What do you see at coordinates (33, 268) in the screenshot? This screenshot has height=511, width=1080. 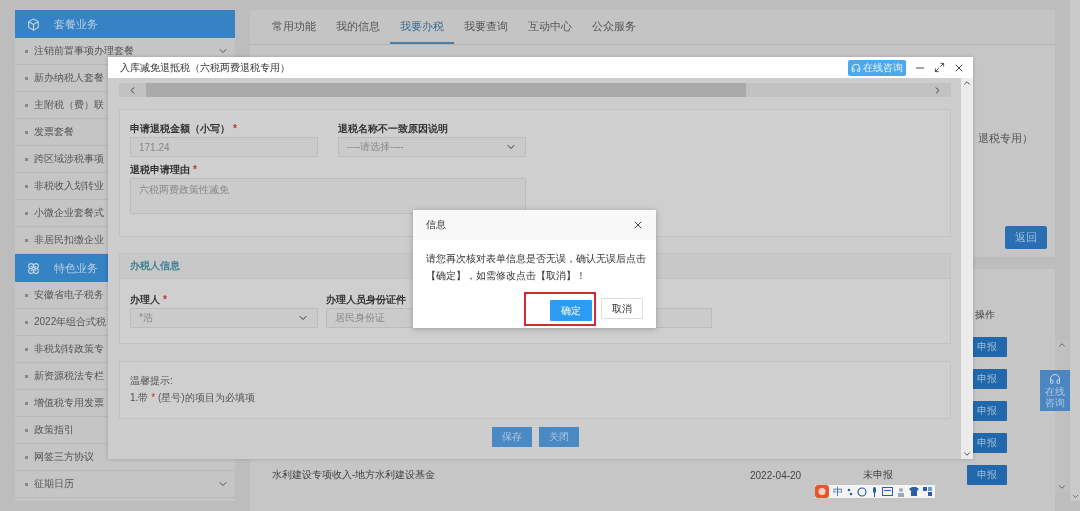 I see `flower-icon` at bounding box center [33, 268].